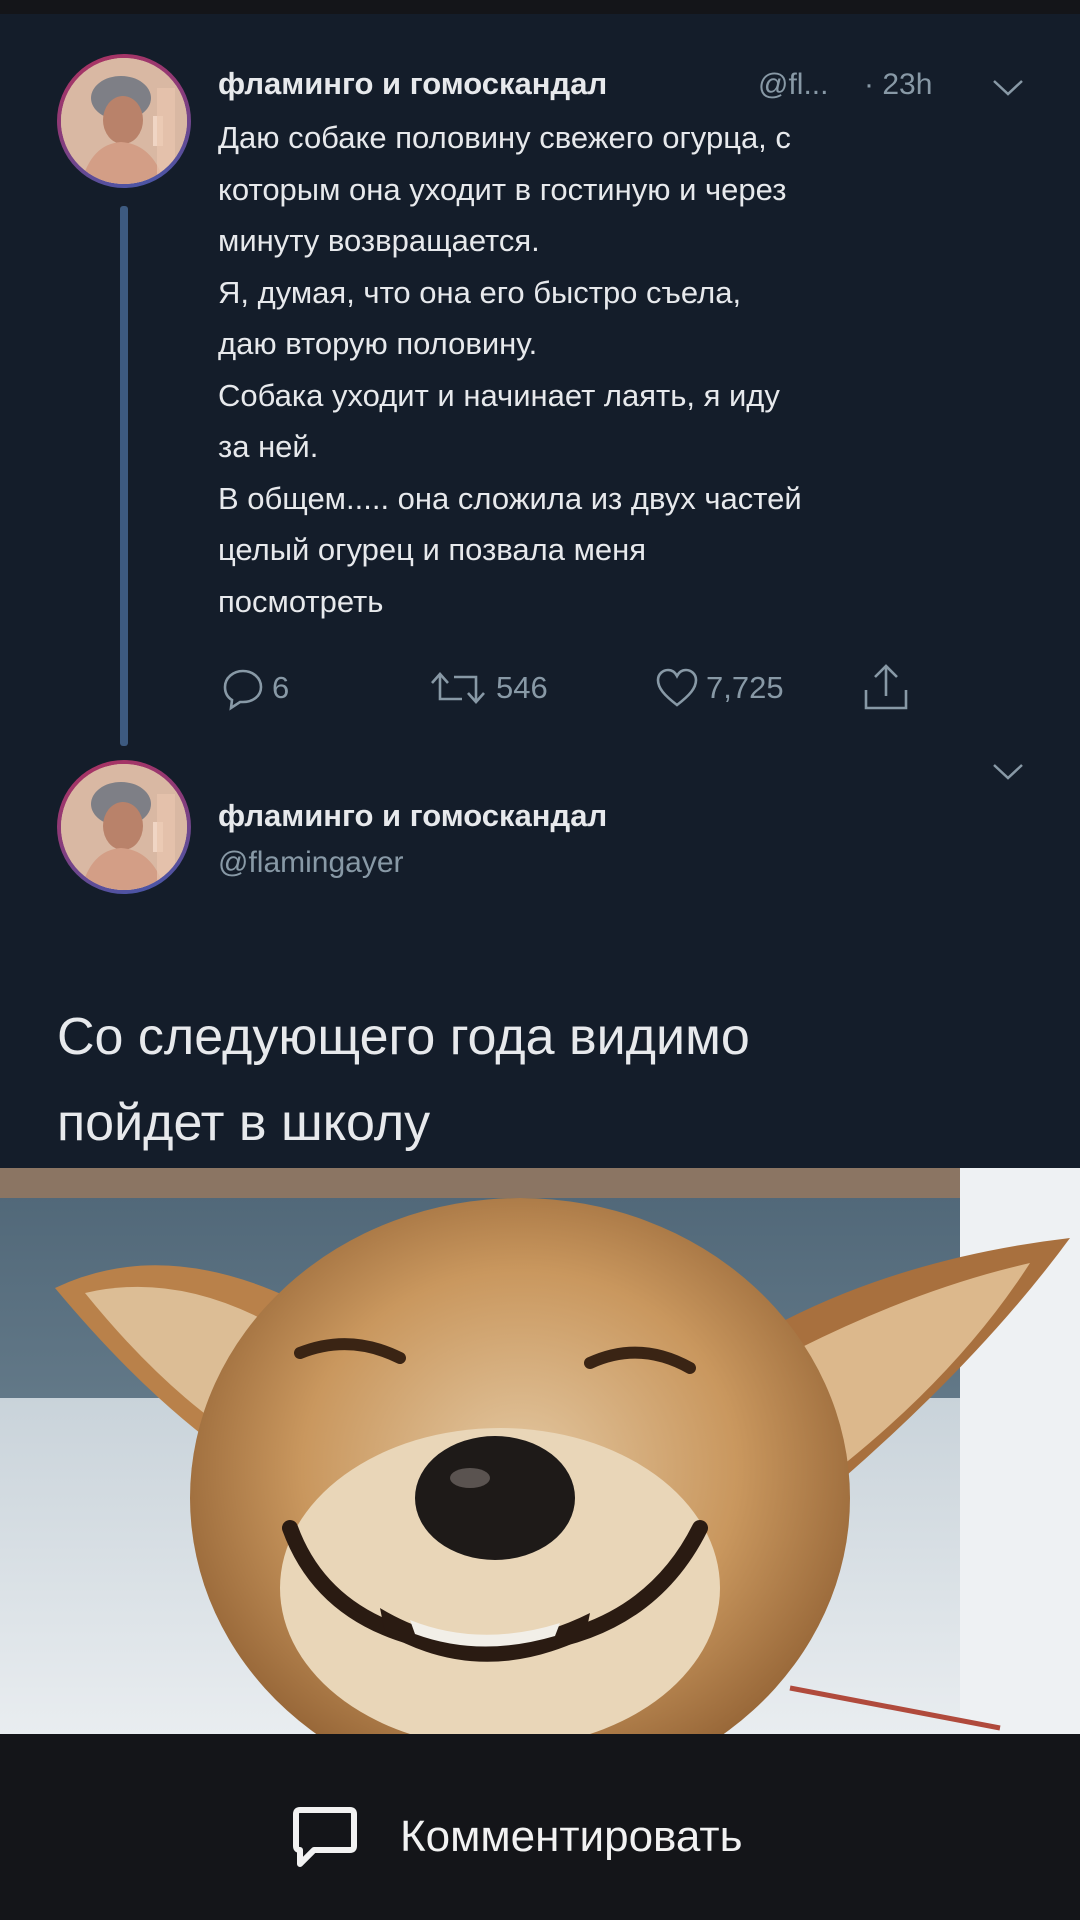 The image size is (1080, 1920). I want to click on tweet-body-line: целый огурец и позвала меня, so click(432, 549).